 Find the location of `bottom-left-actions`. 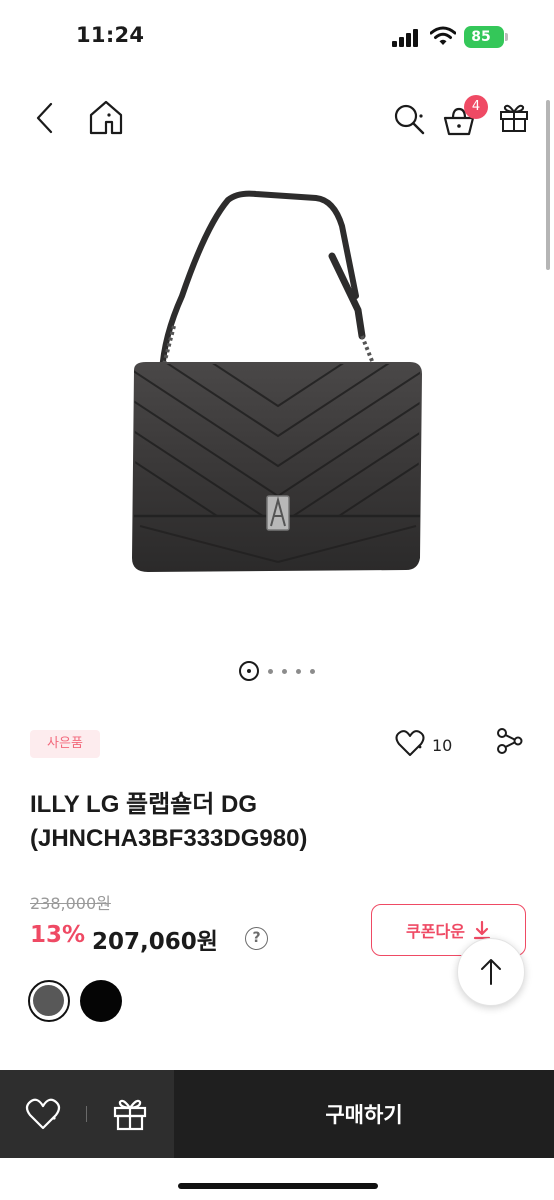

bottom-left-actions is located at coordinates (87, 1114).